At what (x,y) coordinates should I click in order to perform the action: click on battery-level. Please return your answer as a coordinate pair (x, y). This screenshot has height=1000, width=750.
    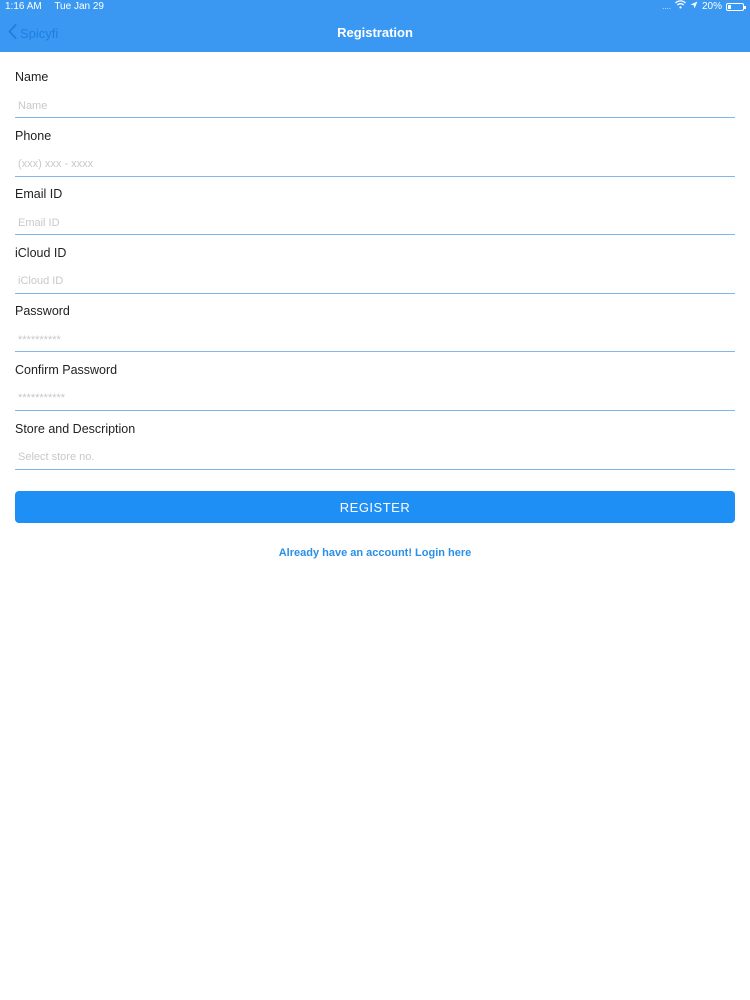
    Looking at the image, I should click on (729, 7).